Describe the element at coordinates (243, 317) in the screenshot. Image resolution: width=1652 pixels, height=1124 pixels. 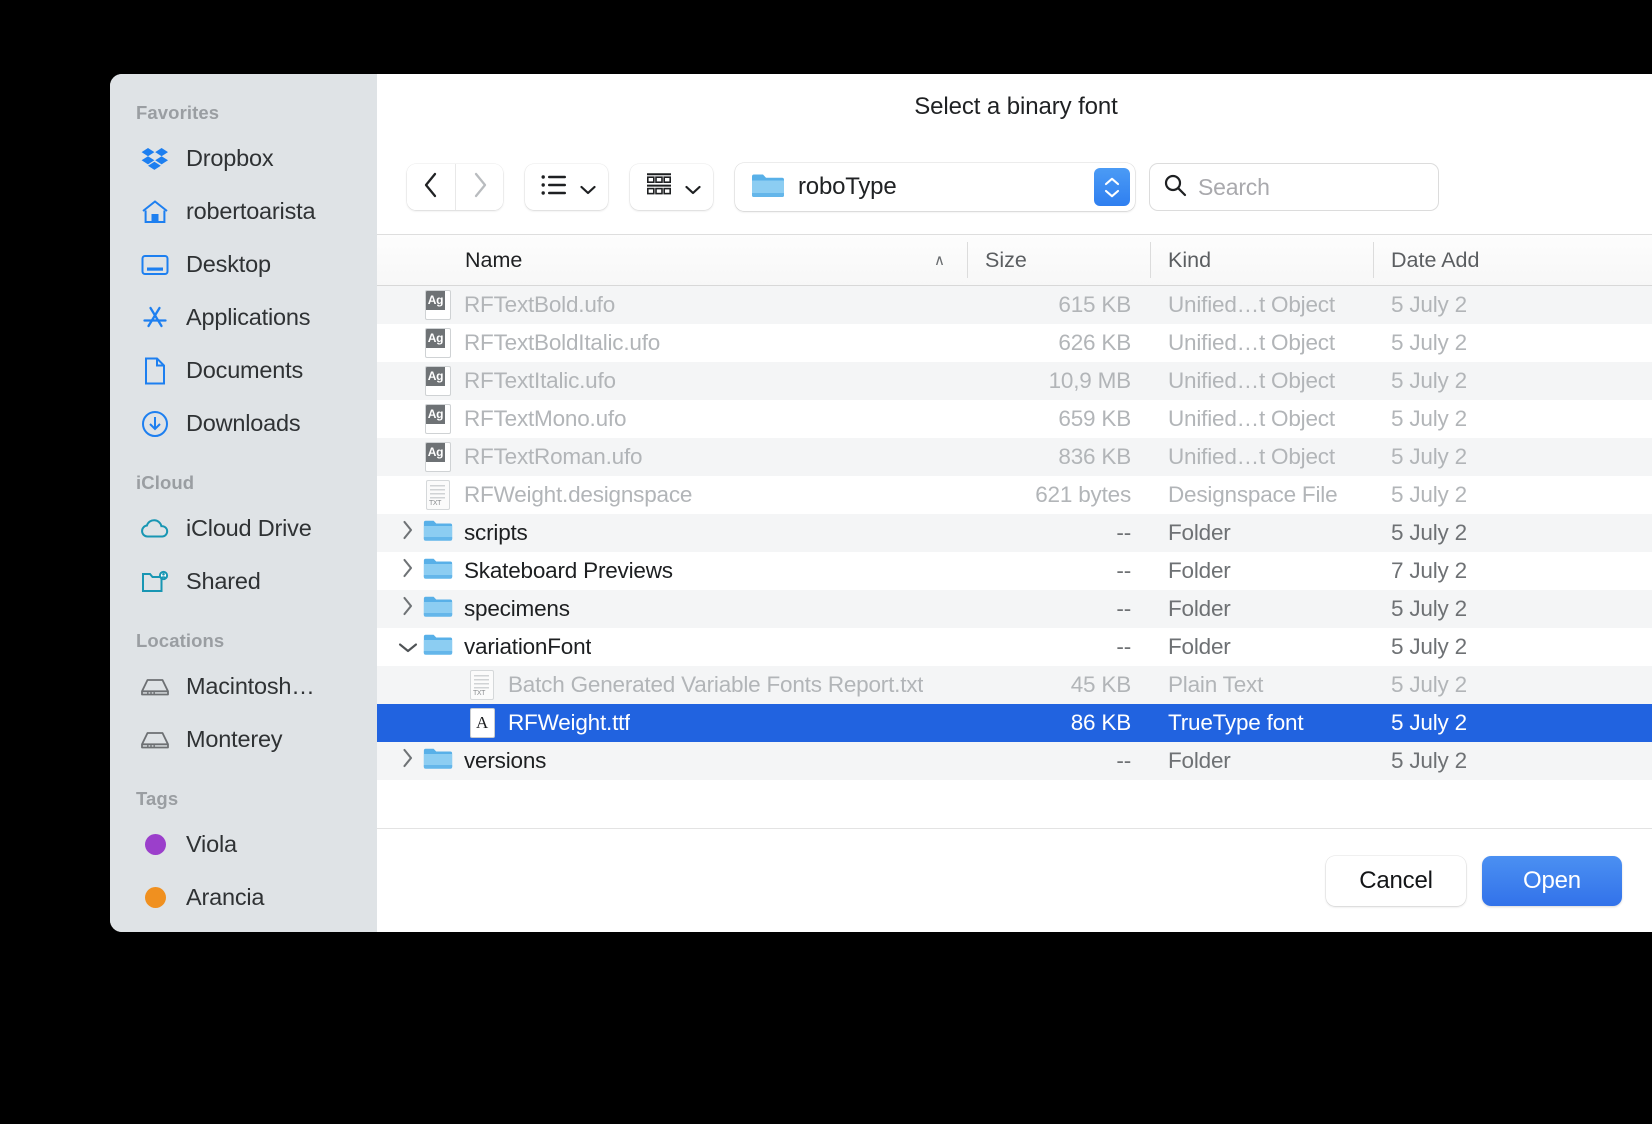
I see `sidebar-item-applications: Applications` at that location.